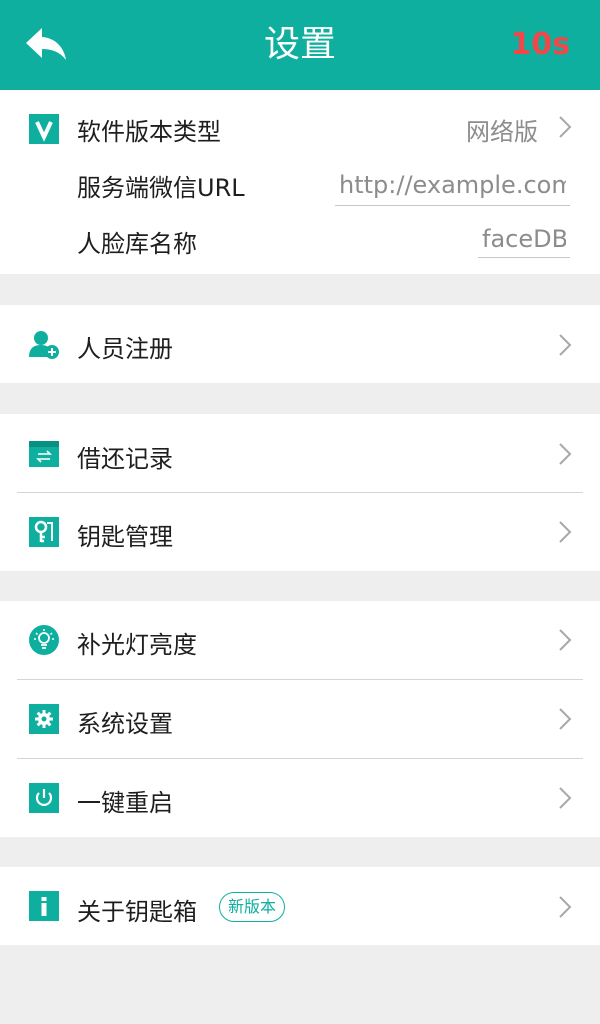  What do you see at coordinates (125, 803) in the screenshot?
I see `one-key-restart-label: 一键重启` at bounding box center [125, 803].